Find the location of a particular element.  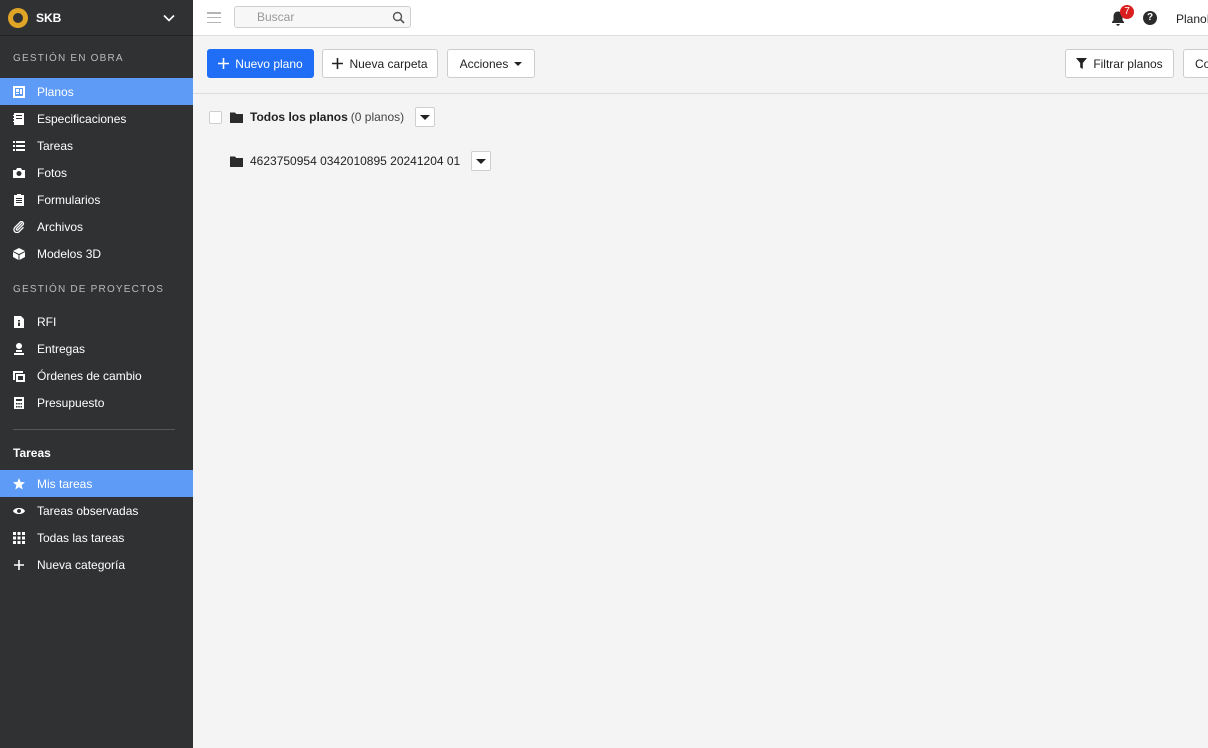

notification-badge: 7 is located at coordinates (1127, 12).